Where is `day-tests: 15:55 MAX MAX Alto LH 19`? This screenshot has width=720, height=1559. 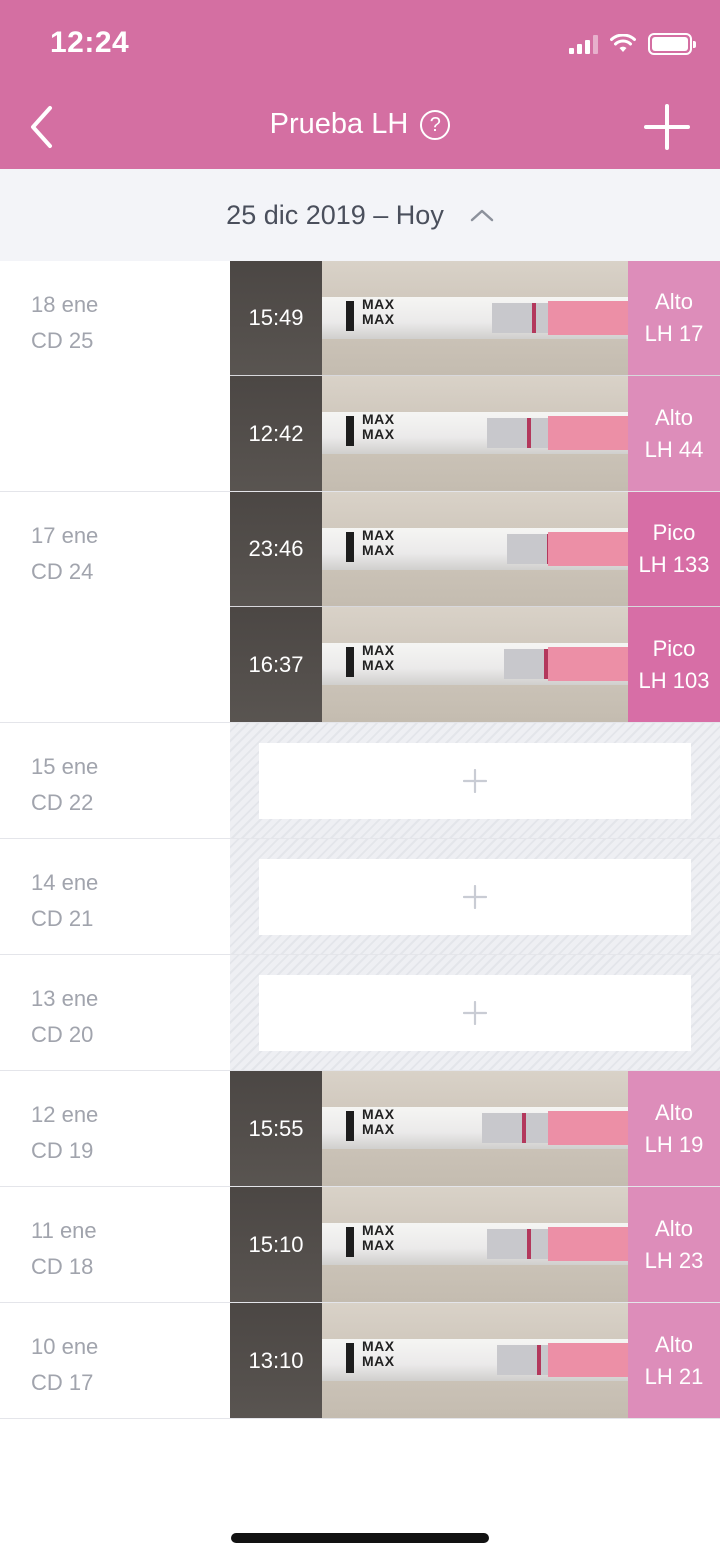 day-tests: 15:55 MAX MAX Alto LH 19 is located at coordinates (475, 1128).